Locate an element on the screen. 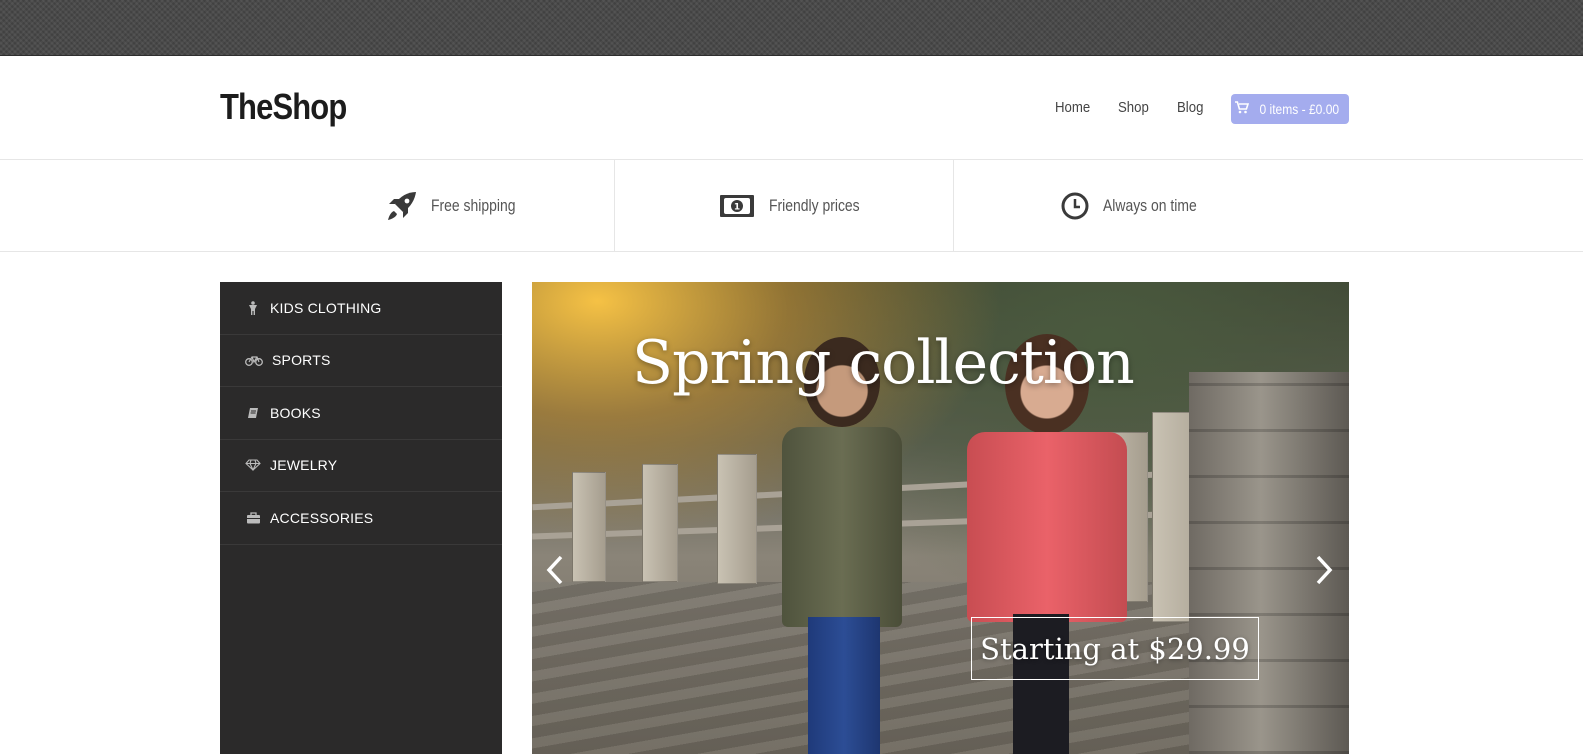 The image size is (1583, 754). clock-icon is located at coordinates (1075, 206).